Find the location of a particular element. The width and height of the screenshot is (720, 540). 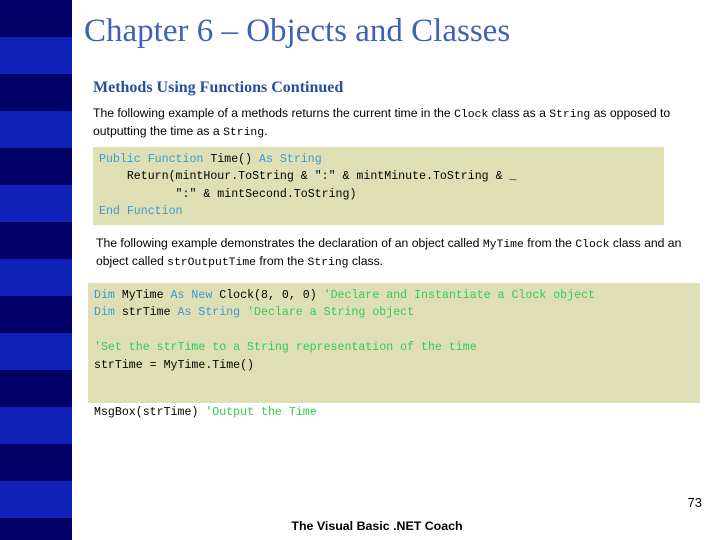

footer-text: The Visual Basic .NET Coach is located at coordinates (377, 526).